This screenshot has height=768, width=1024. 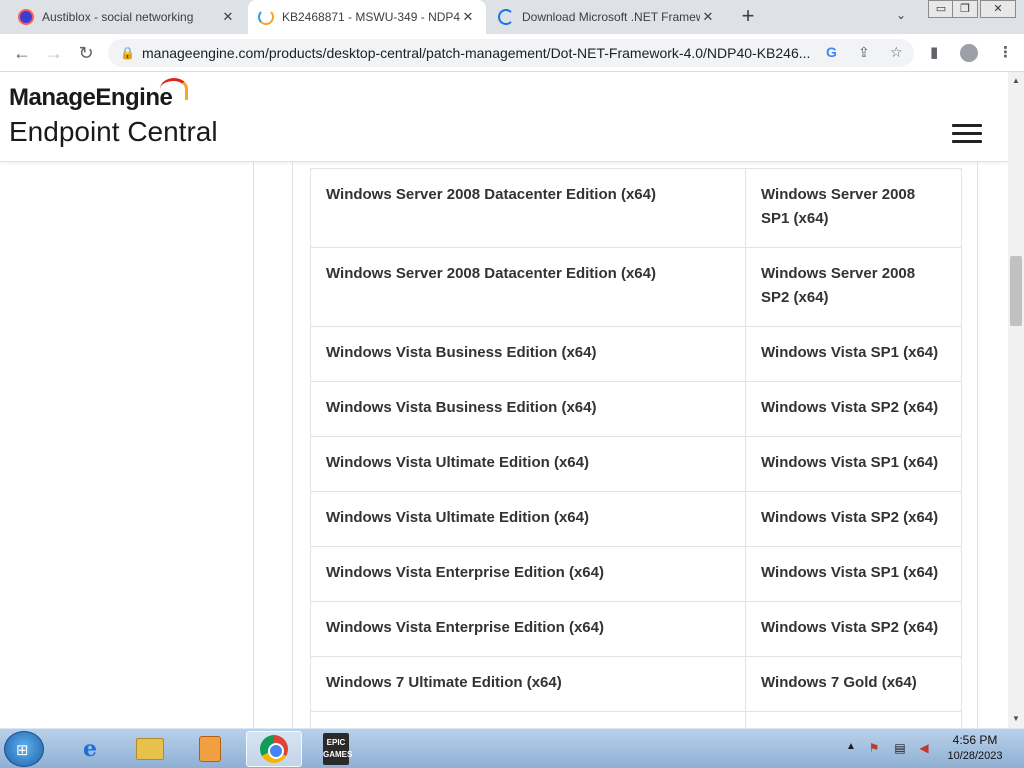 I want to click on content-divider, so click(x=292, y=445).